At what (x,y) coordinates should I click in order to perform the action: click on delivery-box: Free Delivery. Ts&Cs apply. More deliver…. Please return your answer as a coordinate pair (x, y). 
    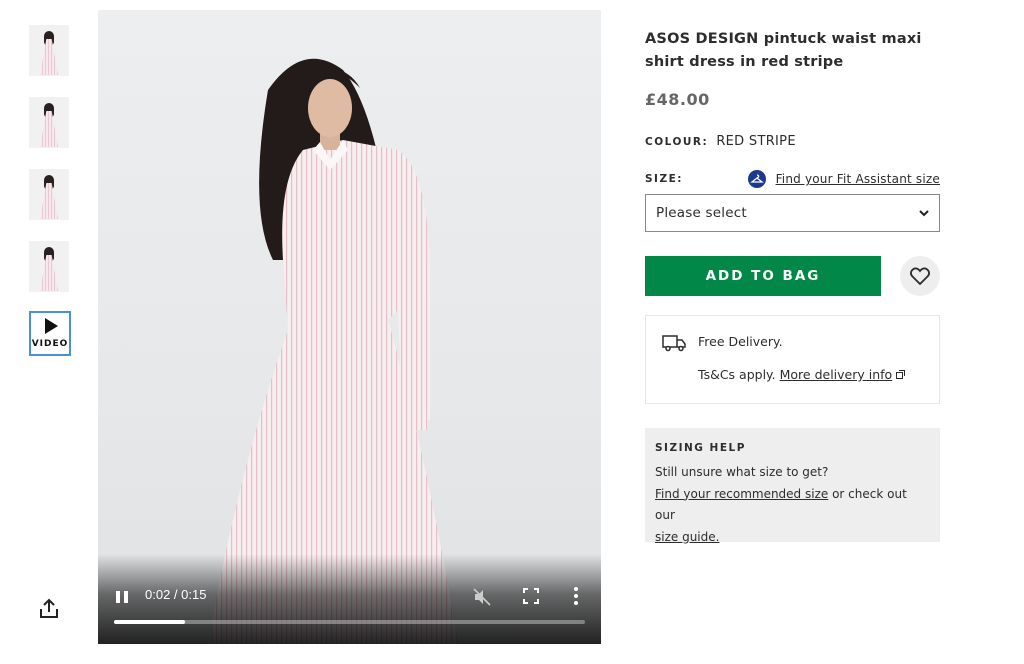
    Looking at the image, I should click on (792, 359).